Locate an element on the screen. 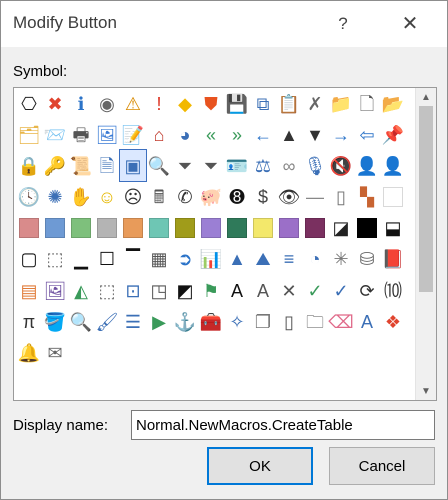 Image resolution: width=448 pixels, height=500 pixels. vertical-scrollbar: ▲ ▼ is located at coordinates (425, 244).